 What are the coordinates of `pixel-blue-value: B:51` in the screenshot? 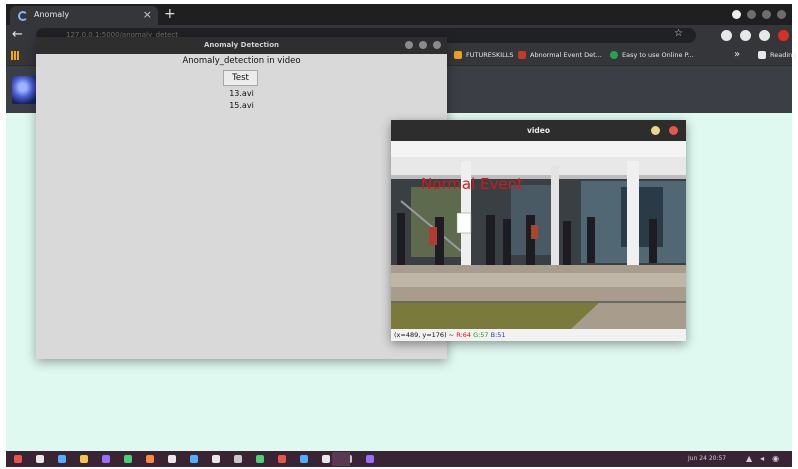 It's located at (498, 335).